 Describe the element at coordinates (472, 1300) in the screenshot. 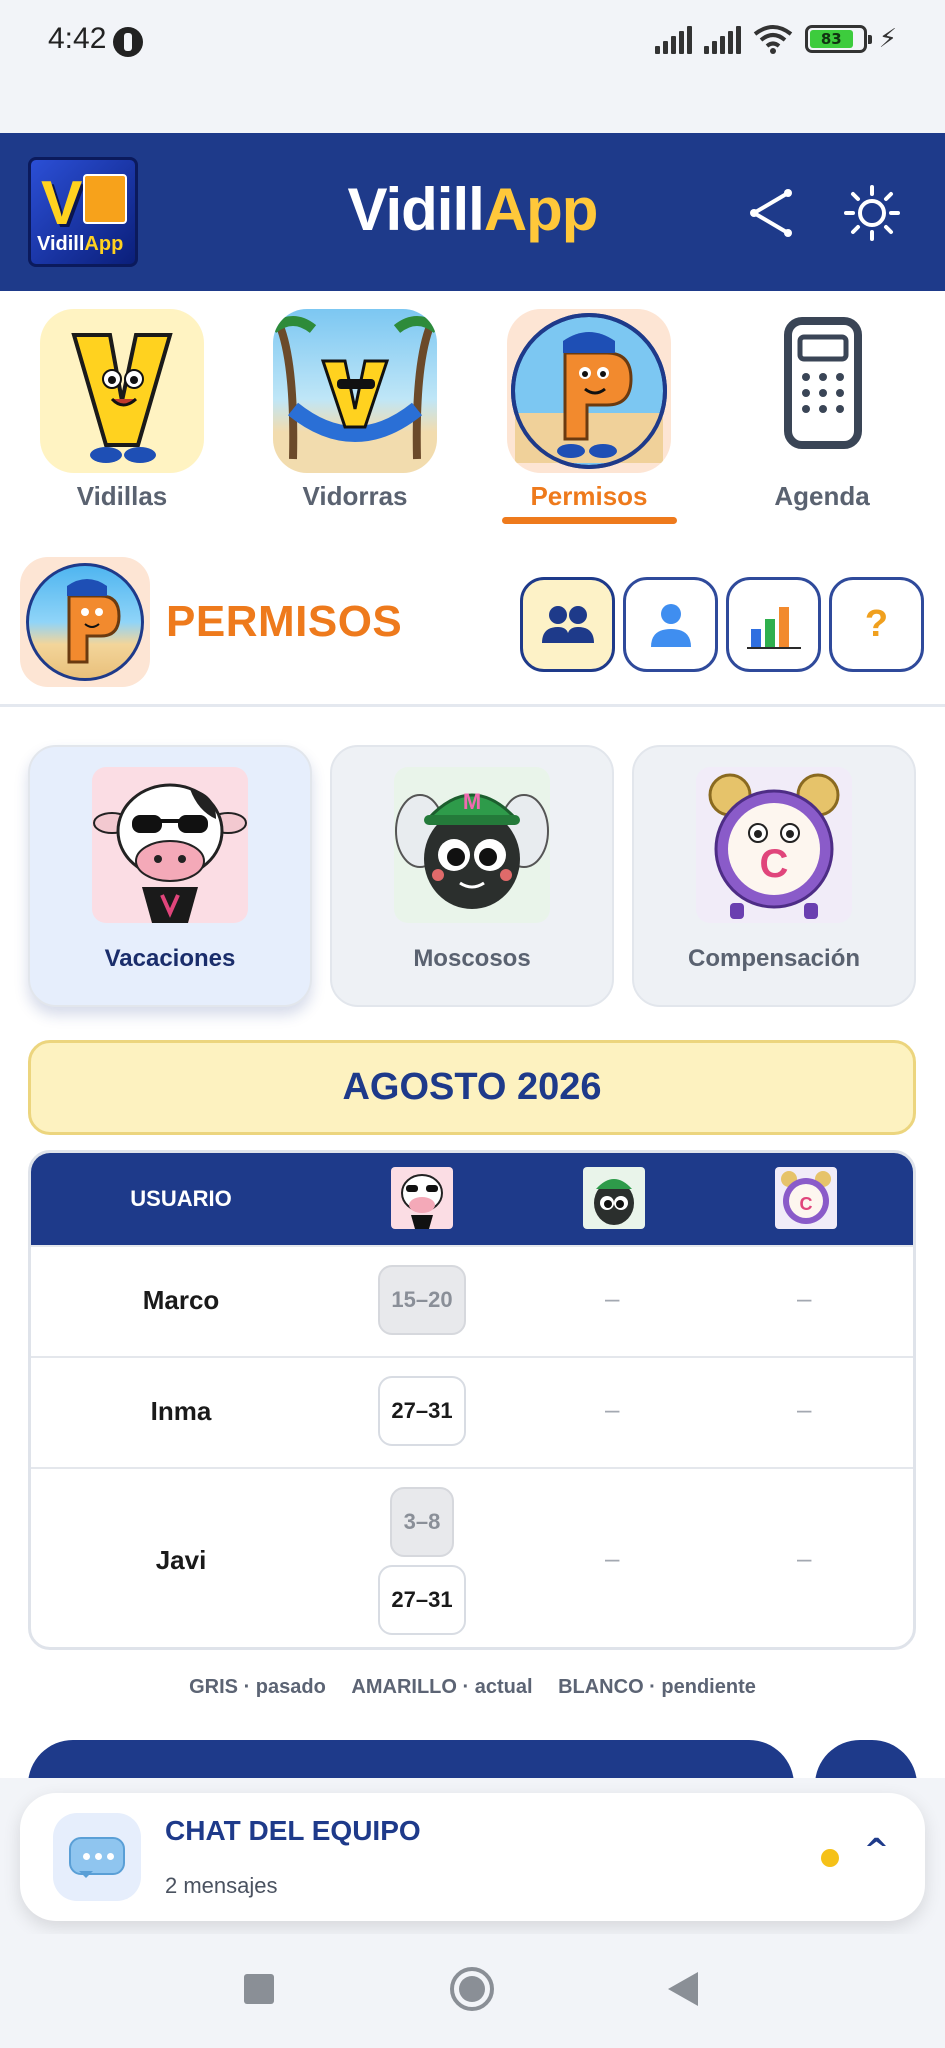

I see `table-row: Marco 15–20 – –` at that location.